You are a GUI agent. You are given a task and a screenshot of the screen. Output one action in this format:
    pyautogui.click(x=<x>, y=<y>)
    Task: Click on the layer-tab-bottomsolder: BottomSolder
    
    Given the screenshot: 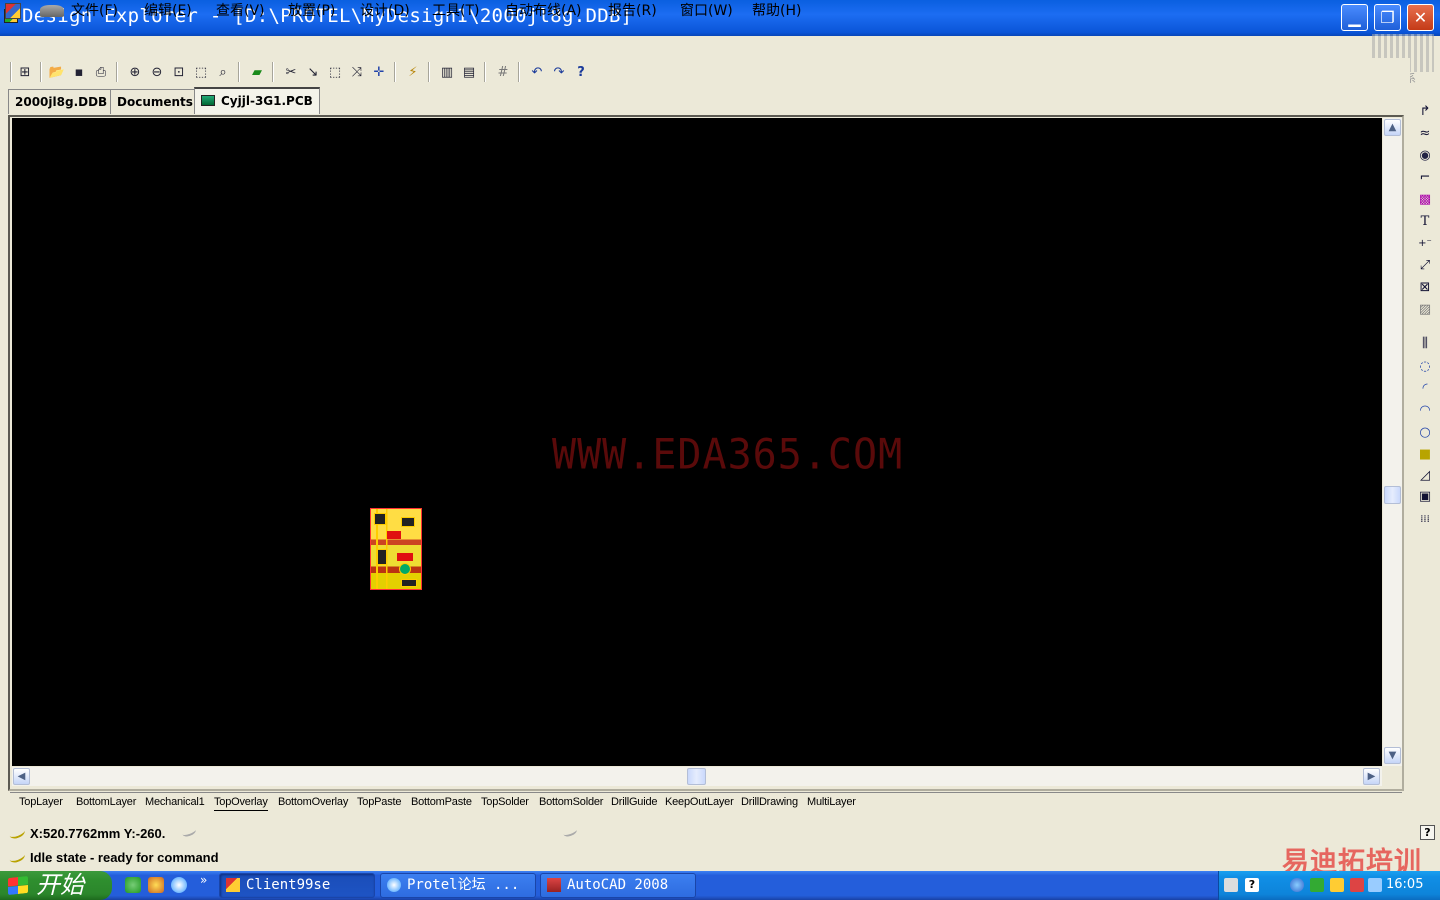 What is the action you would take?
    pyautogui.click(x=571, y=802)
    